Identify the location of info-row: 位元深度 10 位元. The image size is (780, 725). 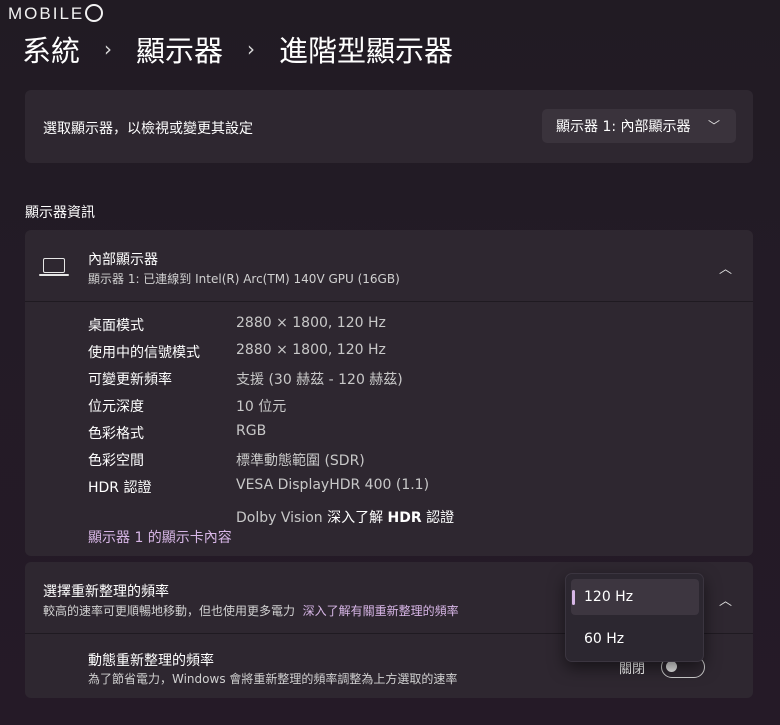
(258, 409).